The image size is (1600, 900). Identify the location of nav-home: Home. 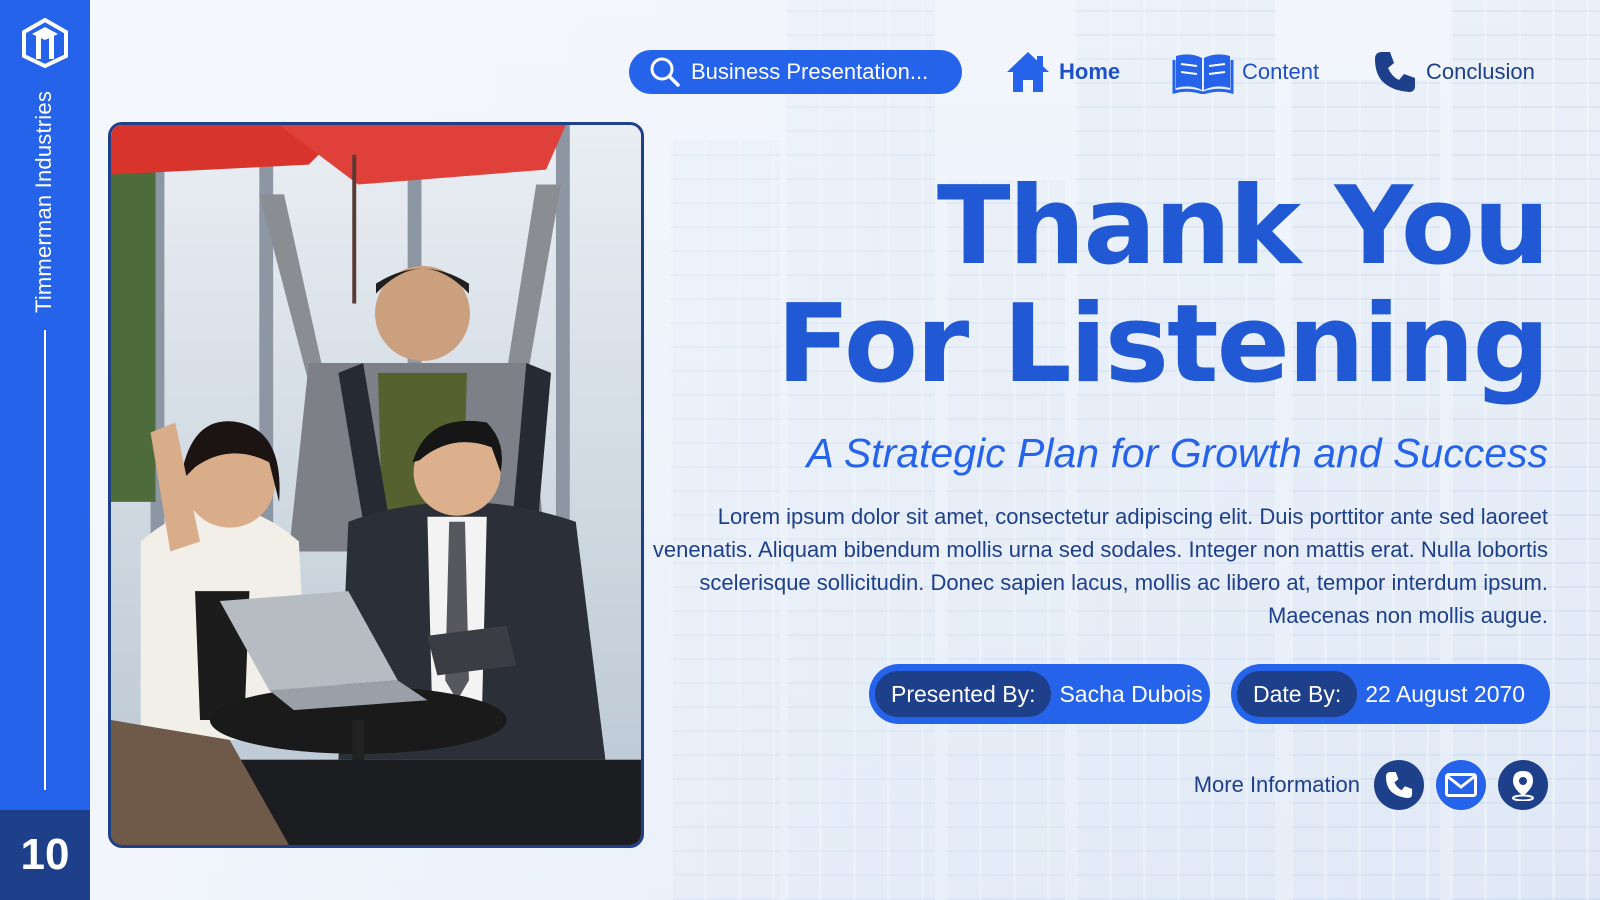
(1062, 72).